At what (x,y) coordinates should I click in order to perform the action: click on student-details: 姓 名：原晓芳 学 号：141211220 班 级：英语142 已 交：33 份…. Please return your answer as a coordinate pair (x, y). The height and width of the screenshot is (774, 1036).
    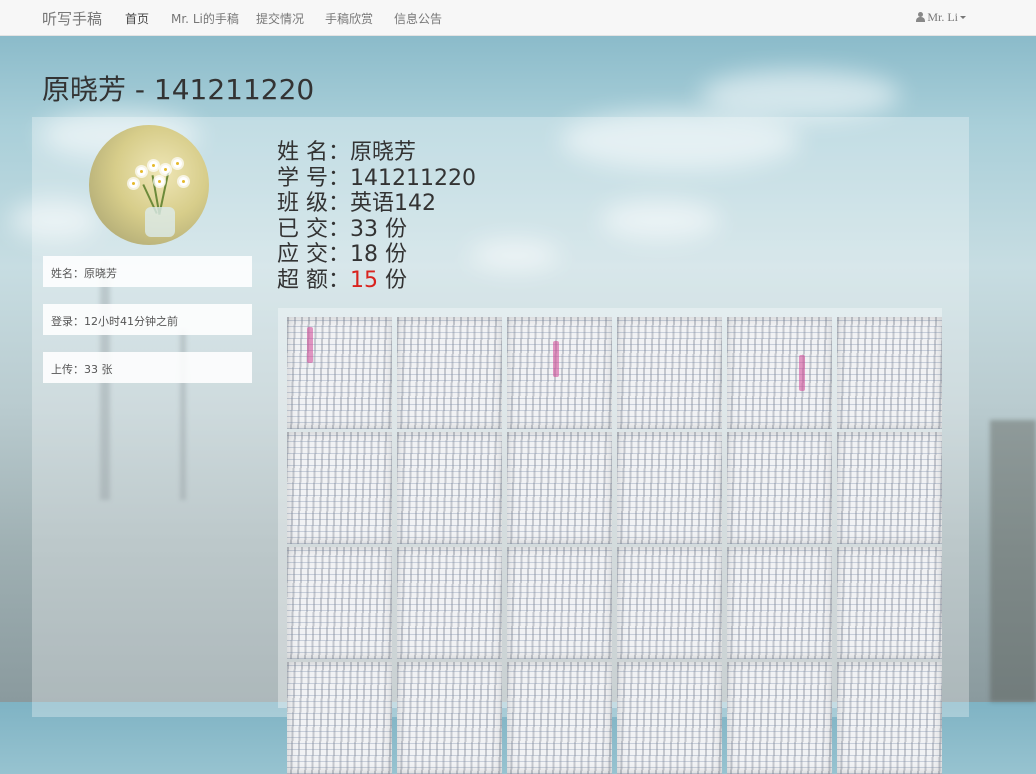
    Looking at the image, I should click on (376, 216).